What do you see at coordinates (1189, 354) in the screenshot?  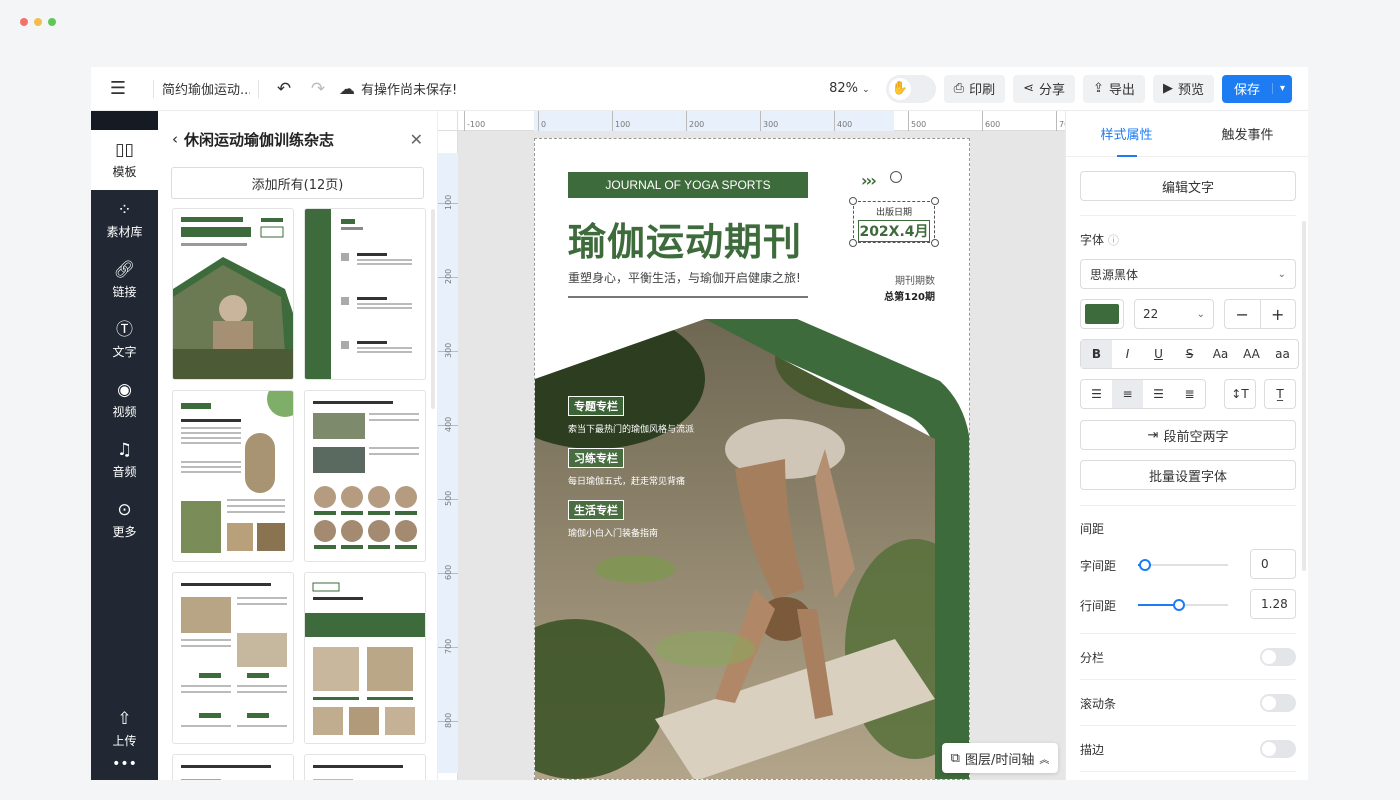 I see `strikethrough-button: S` at bounding box center [1189, 354].